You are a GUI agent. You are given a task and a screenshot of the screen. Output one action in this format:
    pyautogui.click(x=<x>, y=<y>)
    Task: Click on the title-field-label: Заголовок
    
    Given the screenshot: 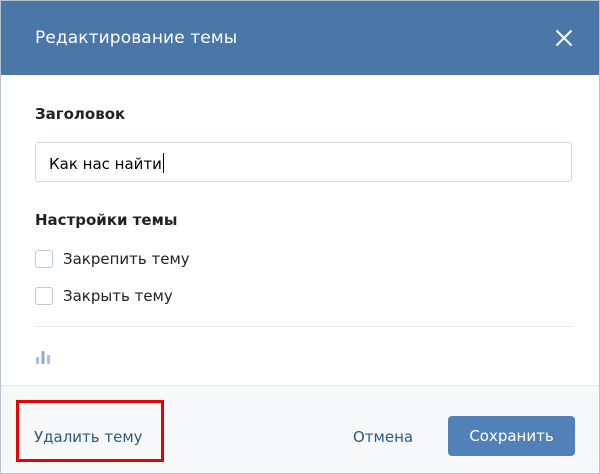 What is the action you would take?
    pyautogui.click(x=80, y=114)
    